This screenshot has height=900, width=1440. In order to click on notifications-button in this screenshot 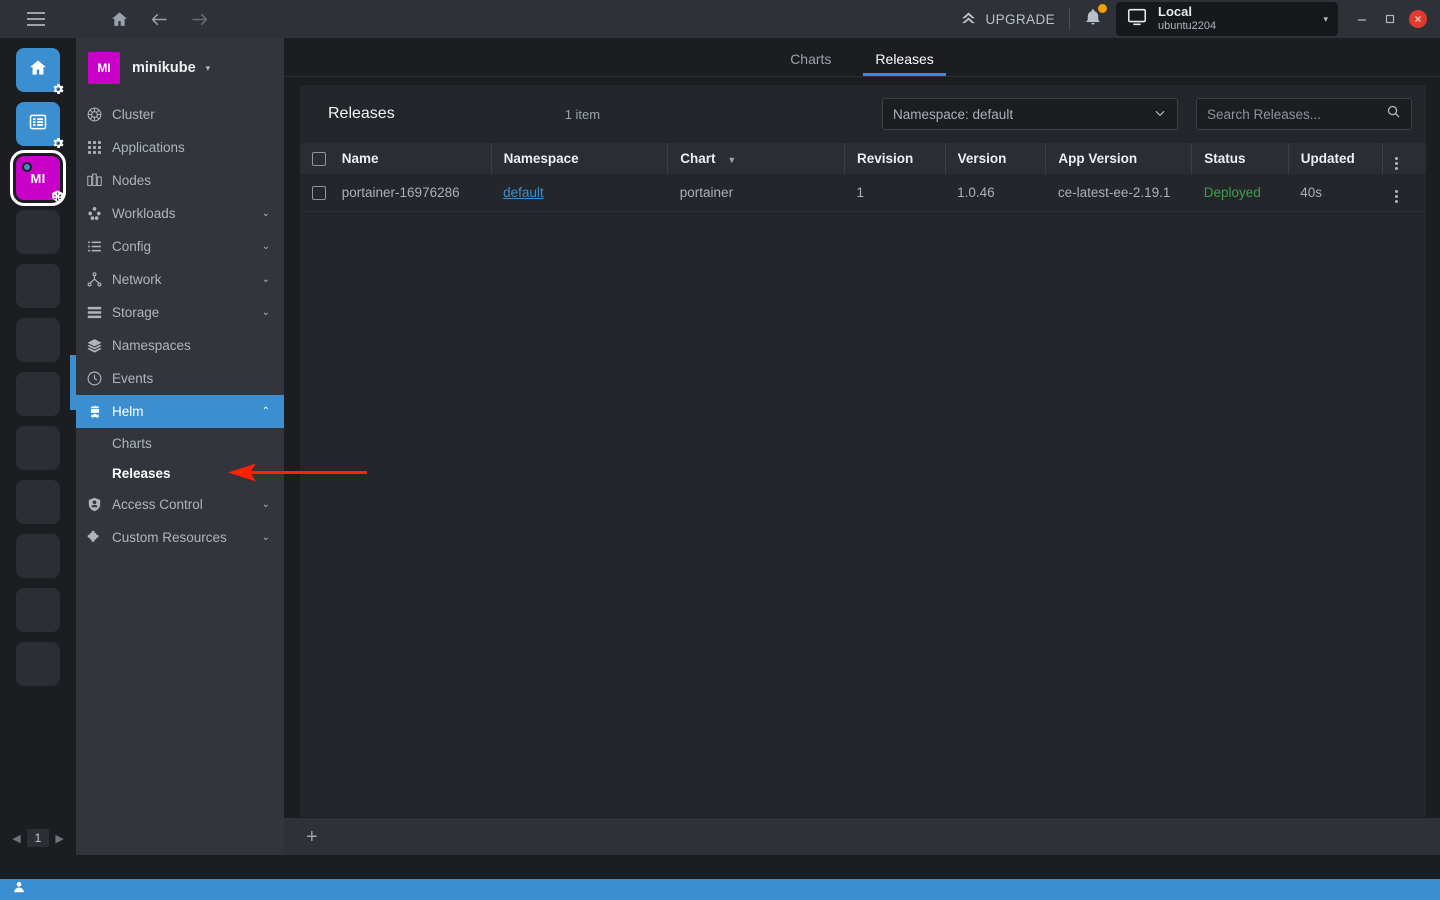, I will do `click(1093, 17)`.